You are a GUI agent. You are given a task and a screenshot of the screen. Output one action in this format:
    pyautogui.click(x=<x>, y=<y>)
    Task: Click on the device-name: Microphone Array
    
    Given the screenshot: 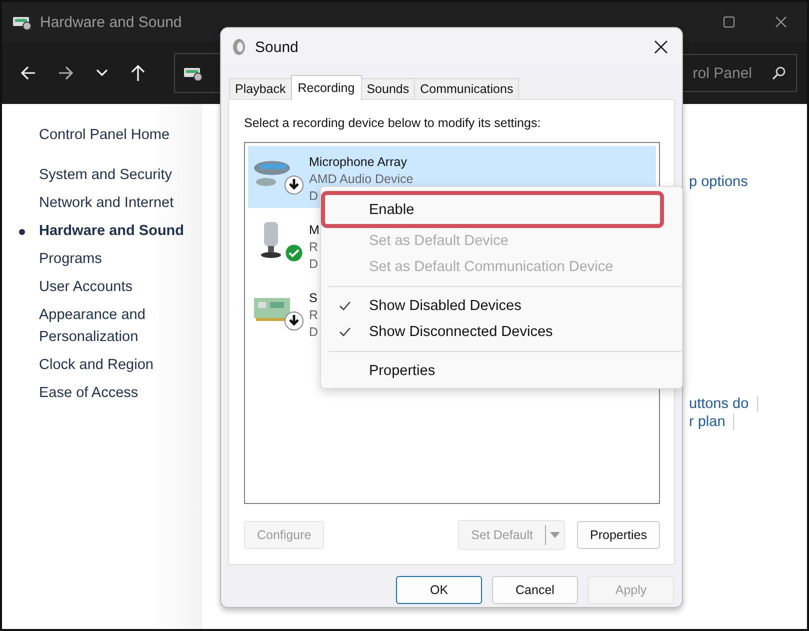 What is the action you would take?
    pyautogui.click(x=358, y=162)
    